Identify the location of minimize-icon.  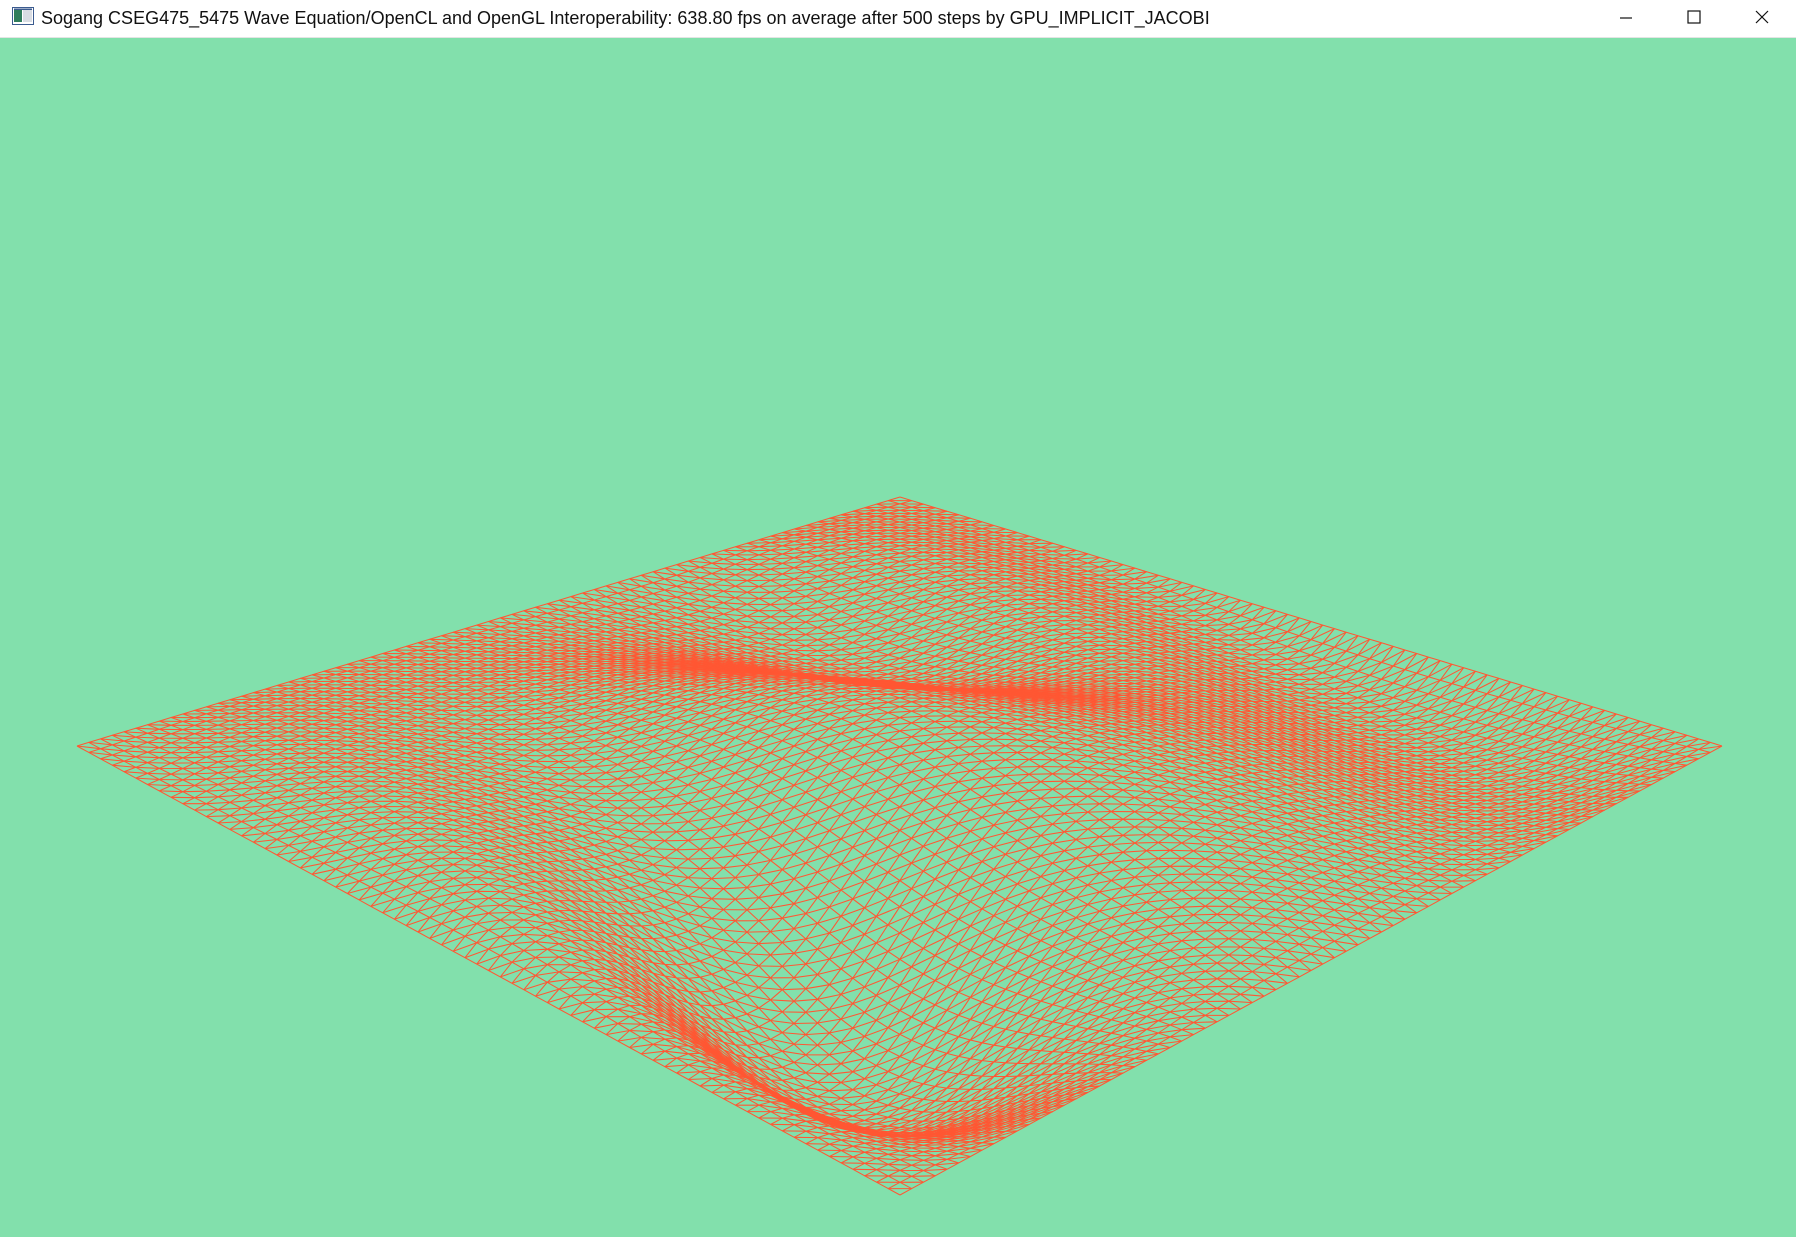
(1626, 18).